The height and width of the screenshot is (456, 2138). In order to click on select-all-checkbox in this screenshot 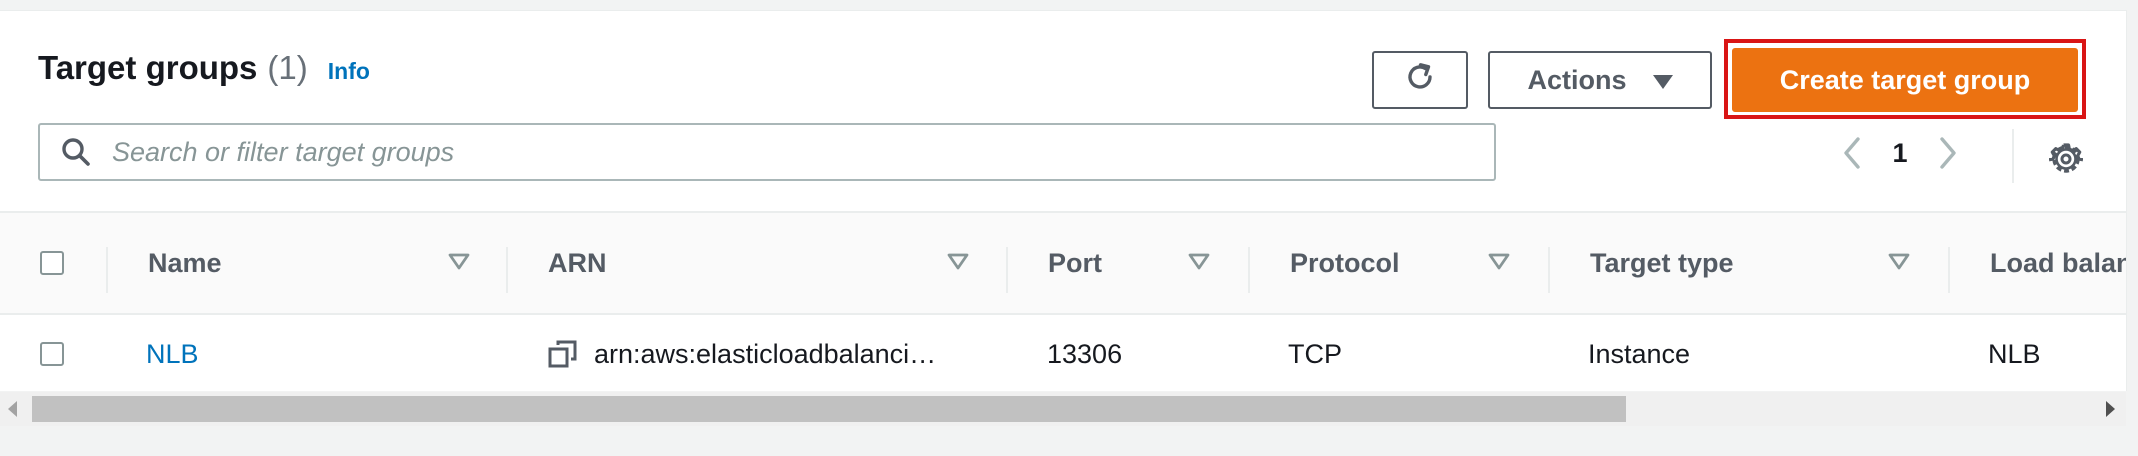, I will do `click(52, 263)`.